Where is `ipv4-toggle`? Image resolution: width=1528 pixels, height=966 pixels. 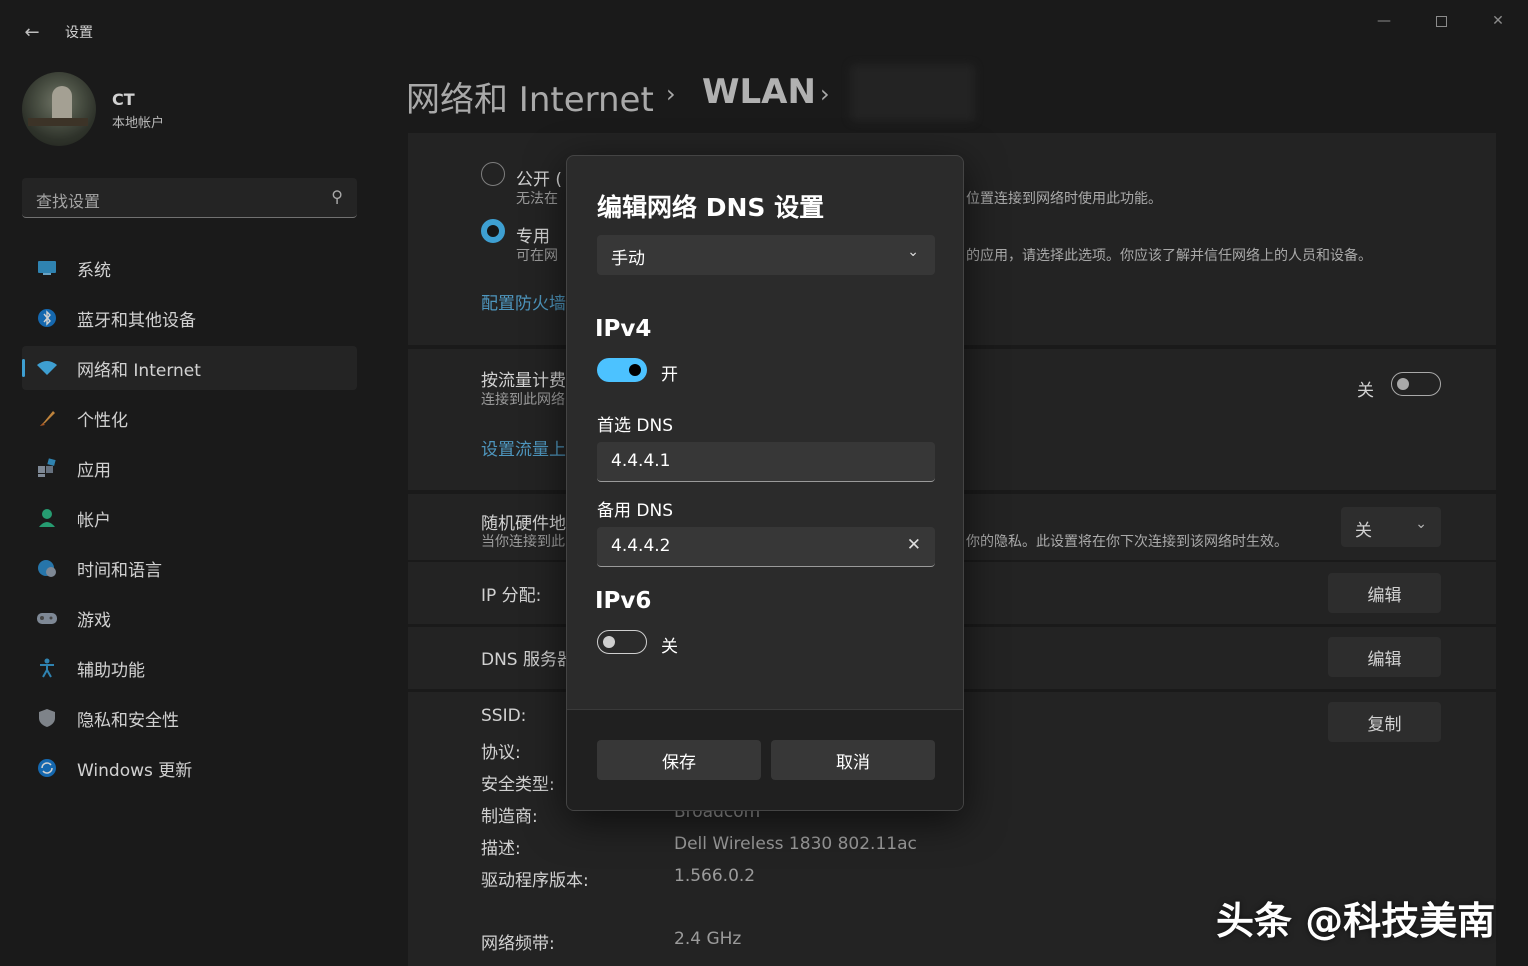
ipv4-toggle is located at coordinates (622, 370).